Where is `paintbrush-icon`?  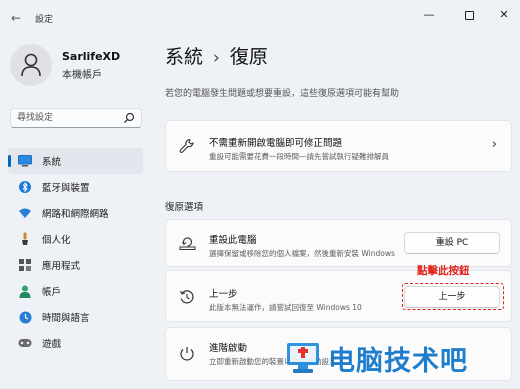
paintbrush-icon is located at coordinates (25, 239).